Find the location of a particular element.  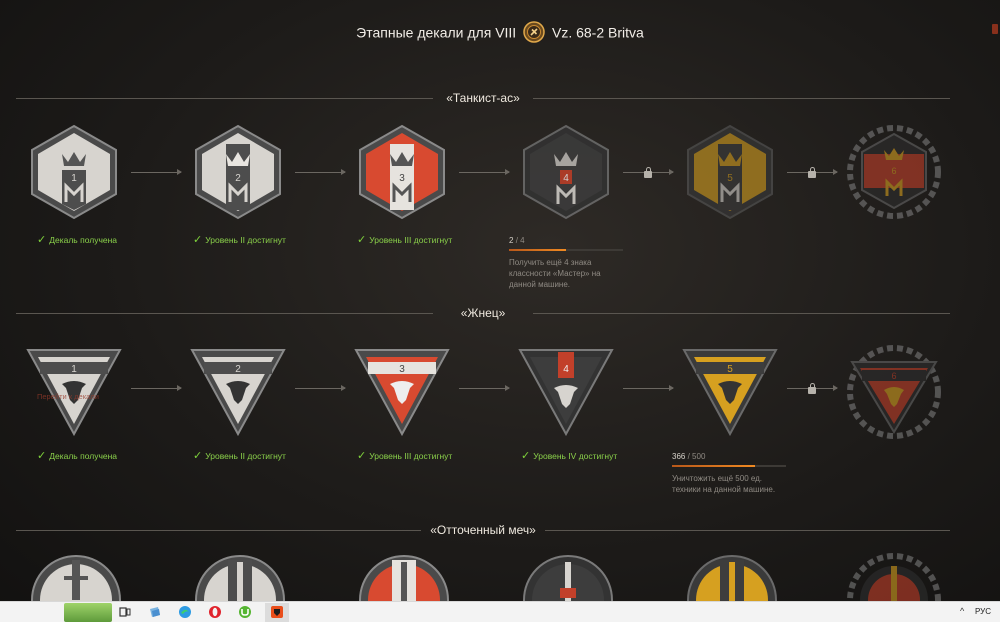

sword-stage-2-badge is located at coordinates (242, 576).